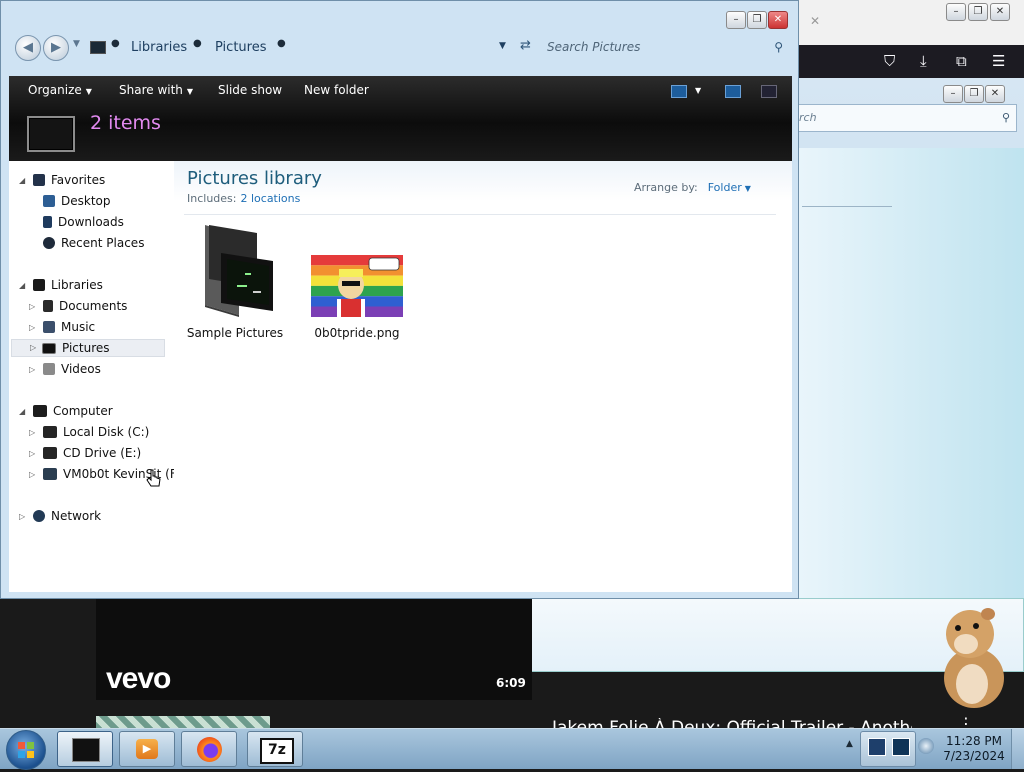 The height and width of the screenshot is (772, 1024). Describe the element at coordinates (239, 271) in the screenshot. I see `folder-icon` at that location.